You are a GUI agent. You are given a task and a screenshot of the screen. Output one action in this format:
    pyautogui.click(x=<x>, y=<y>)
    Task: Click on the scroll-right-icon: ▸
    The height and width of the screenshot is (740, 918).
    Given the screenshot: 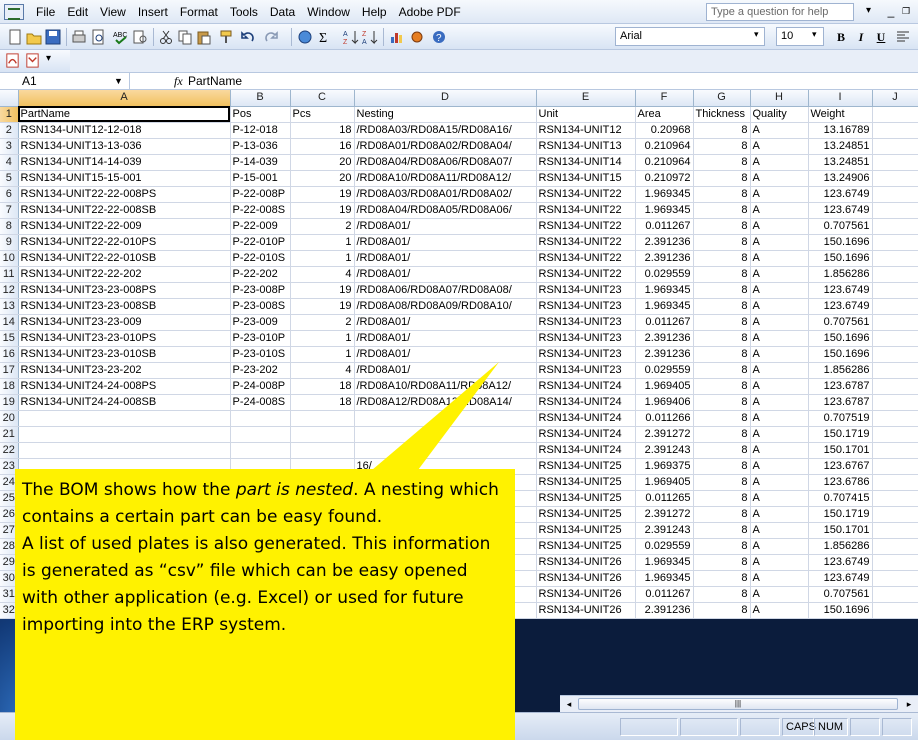 What is the action you would take?
    pyautogui.click(x=909, y=704)
    